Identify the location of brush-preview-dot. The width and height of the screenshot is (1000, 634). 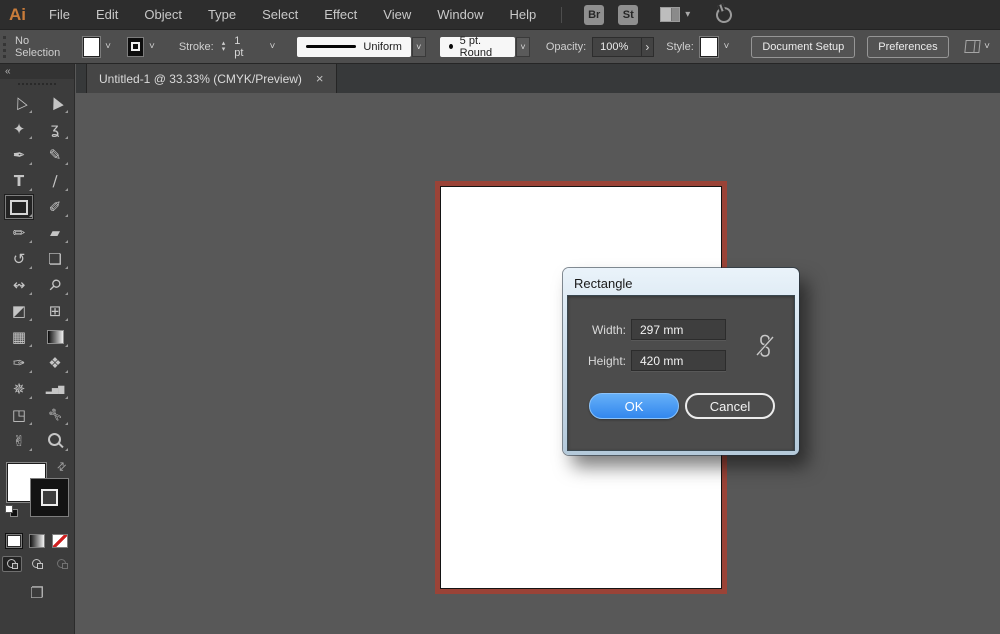
(450, 46).